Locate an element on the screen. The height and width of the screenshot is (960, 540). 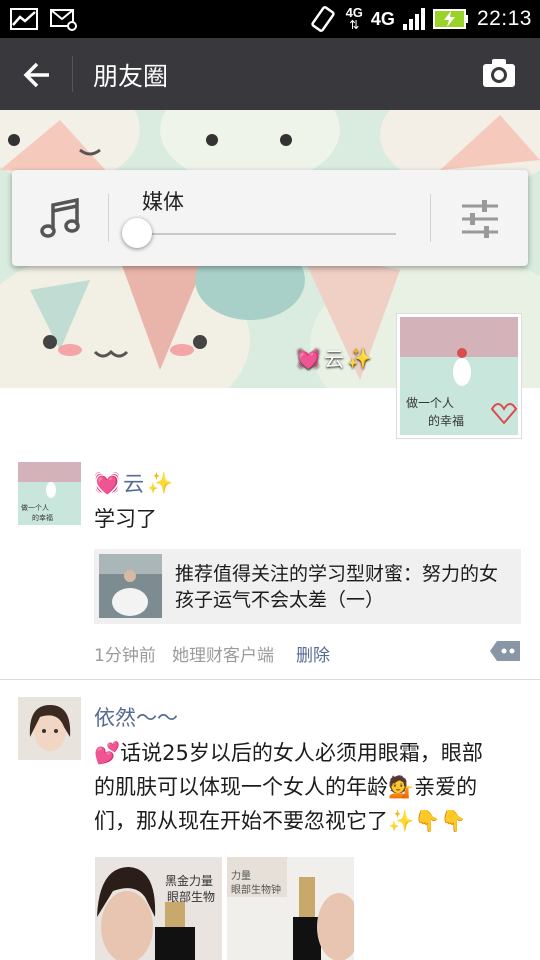
post-text-line: 💕话说25岁以后的女人必须用眼霜，眼部 is located at coordinates (309, 753).